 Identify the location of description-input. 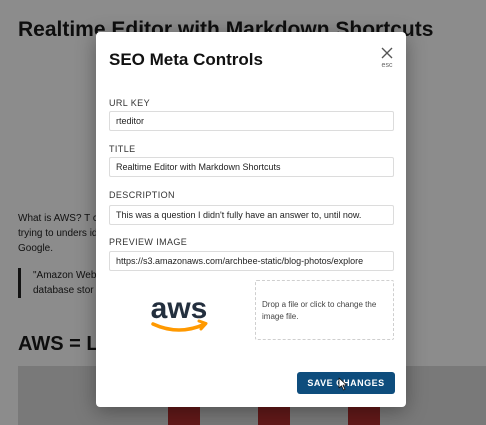
(251, 215).